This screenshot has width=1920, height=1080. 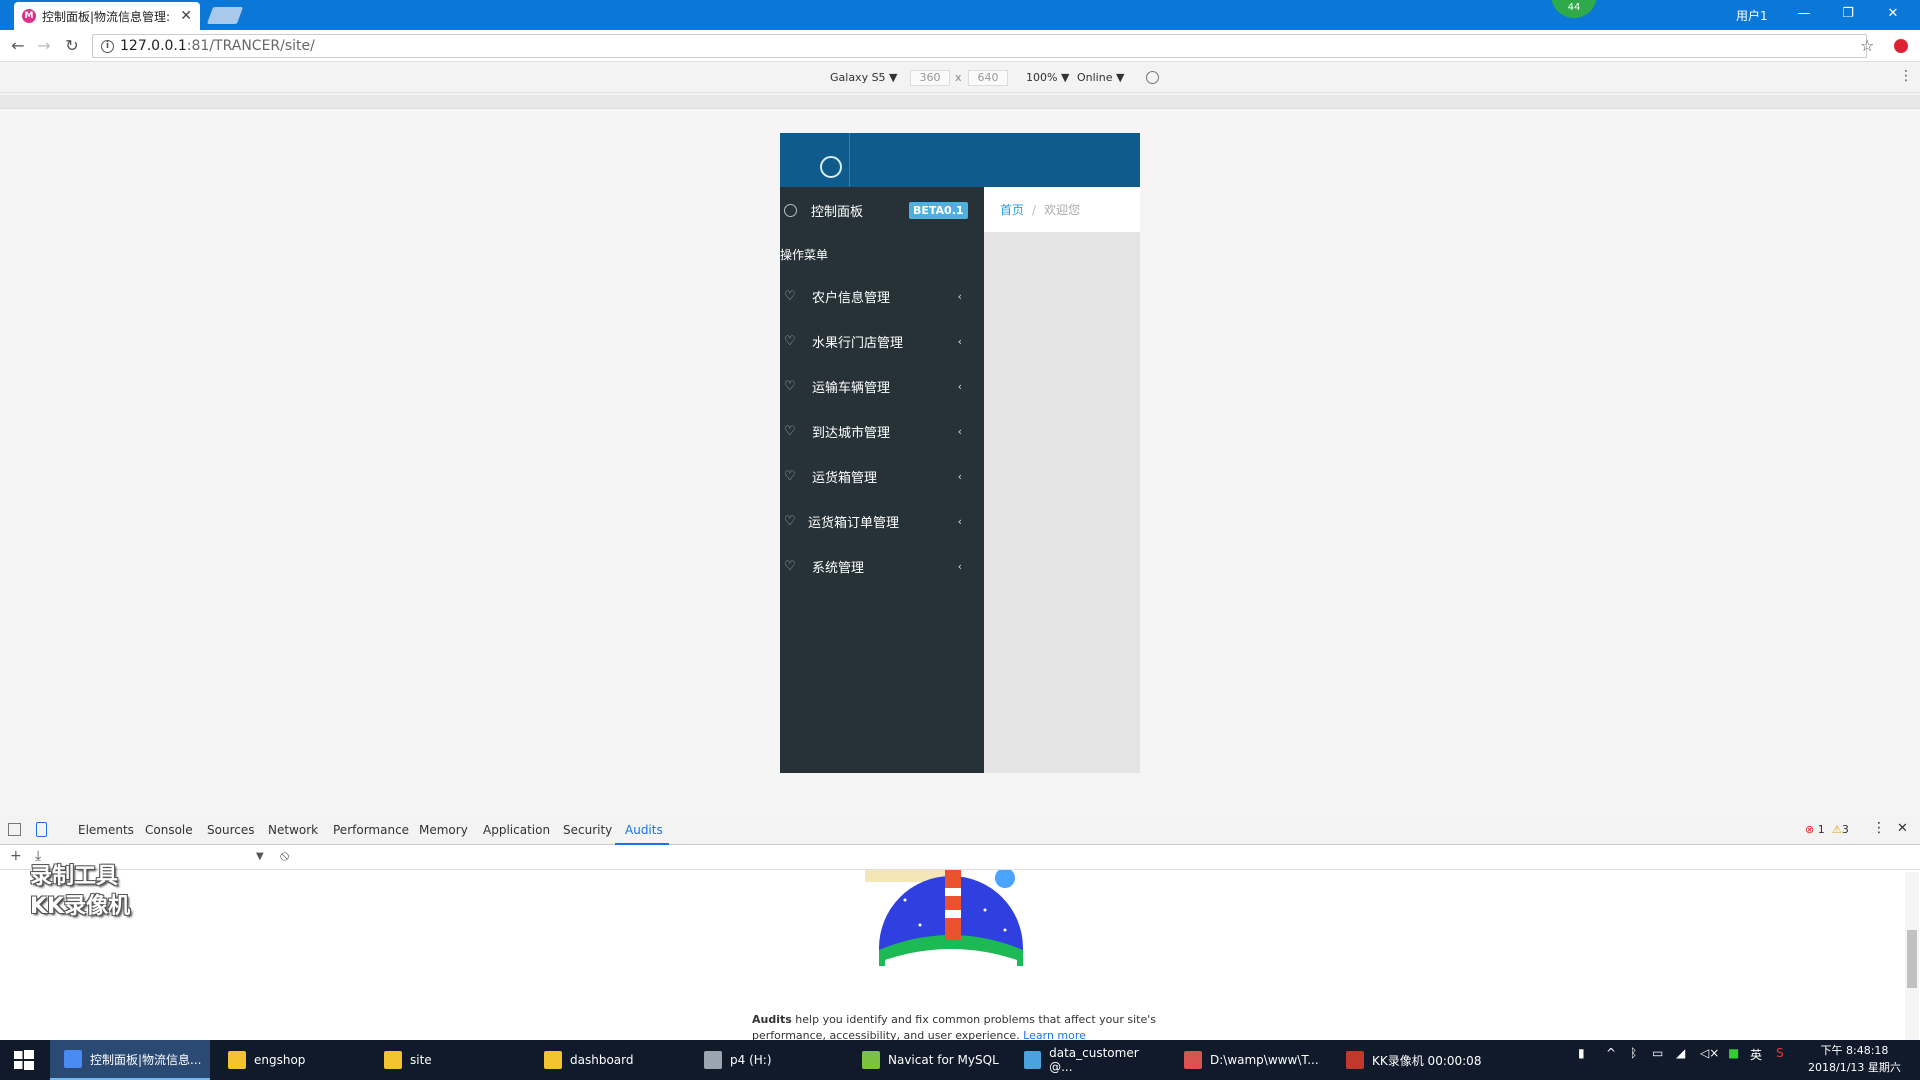 I want to click on ime-indicator: 英, so click(x=1756, y=1054).